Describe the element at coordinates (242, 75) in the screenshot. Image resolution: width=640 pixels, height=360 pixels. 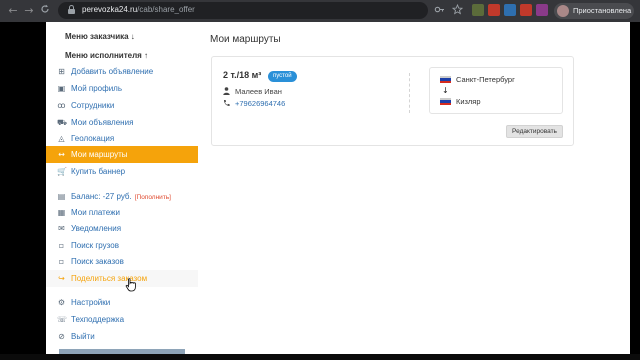
I see `capacity: 2 т./18 м³` at that location.